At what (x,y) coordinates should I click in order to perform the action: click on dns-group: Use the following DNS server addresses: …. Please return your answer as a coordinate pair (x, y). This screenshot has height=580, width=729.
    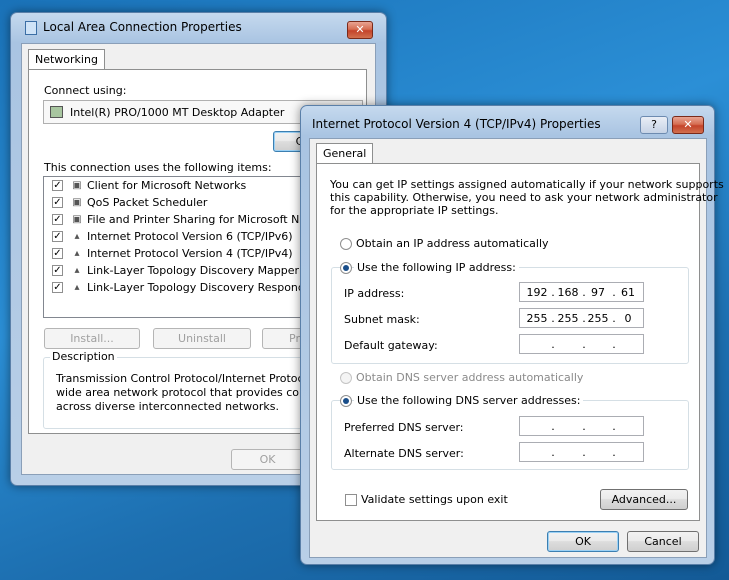
    Looking at the image, I should click on (510, 432).